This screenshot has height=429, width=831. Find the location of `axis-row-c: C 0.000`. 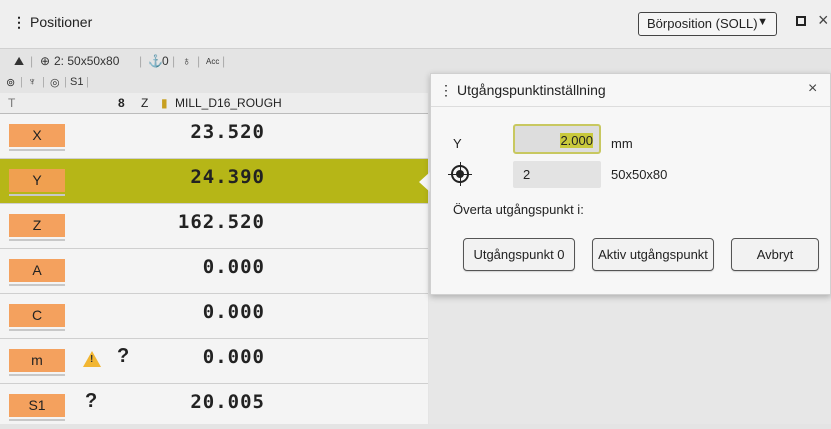

axis-row-c: C 0.000 is located at coordinates (214, 316).